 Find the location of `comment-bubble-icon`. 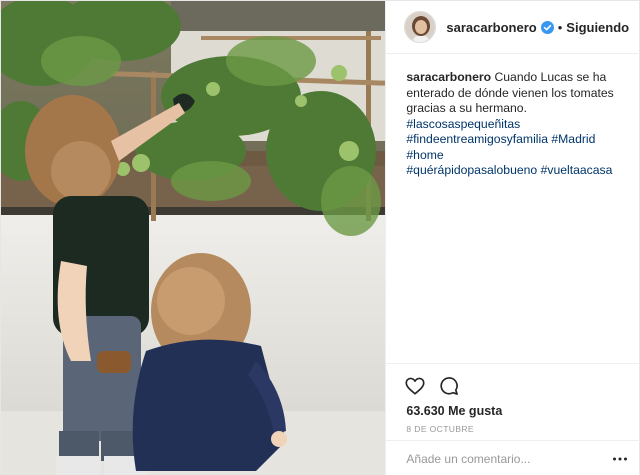

comment-bubble-icon is located at coordinates (449, 386).